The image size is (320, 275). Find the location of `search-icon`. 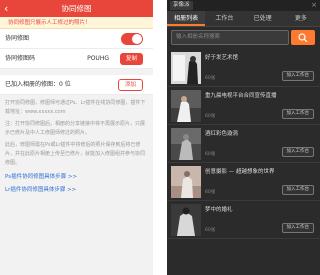

search-icon is located at coordinates (303, 37).